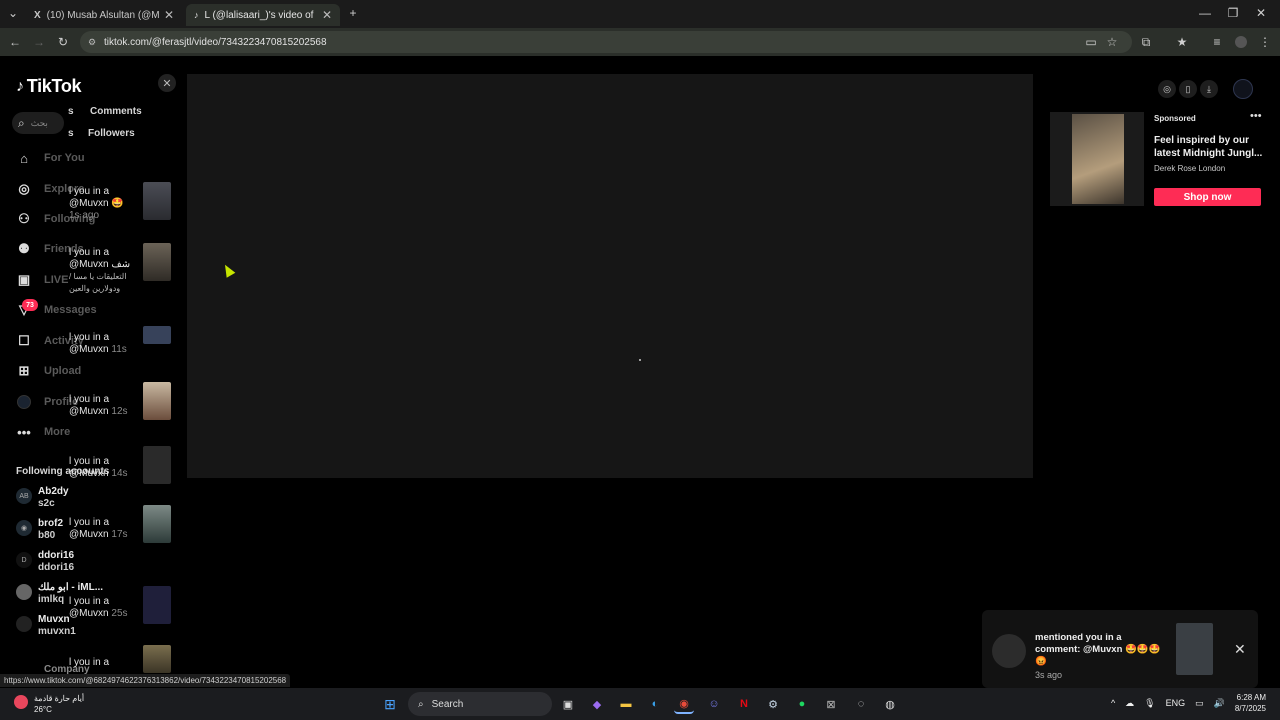  What do you see at coordinates (123, 659) in the screenshot?
I see `notification-item: l you in a` at bounding box center [123, 659].